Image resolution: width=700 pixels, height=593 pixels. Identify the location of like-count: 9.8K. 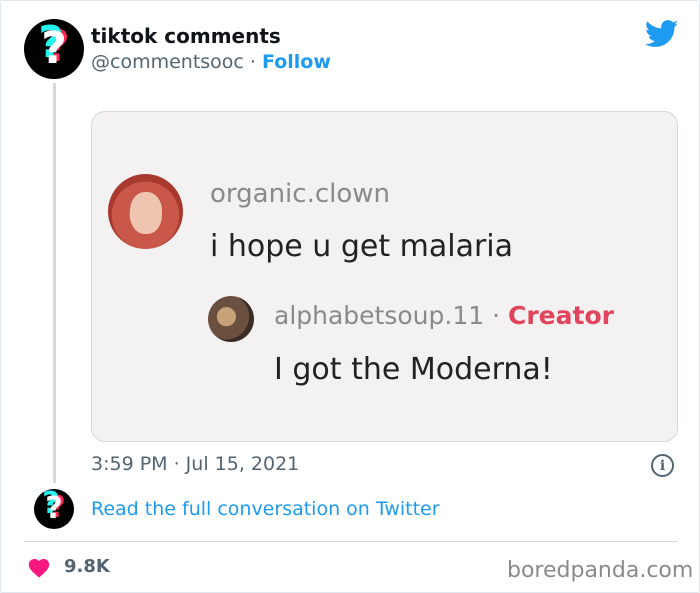
(87, 566).